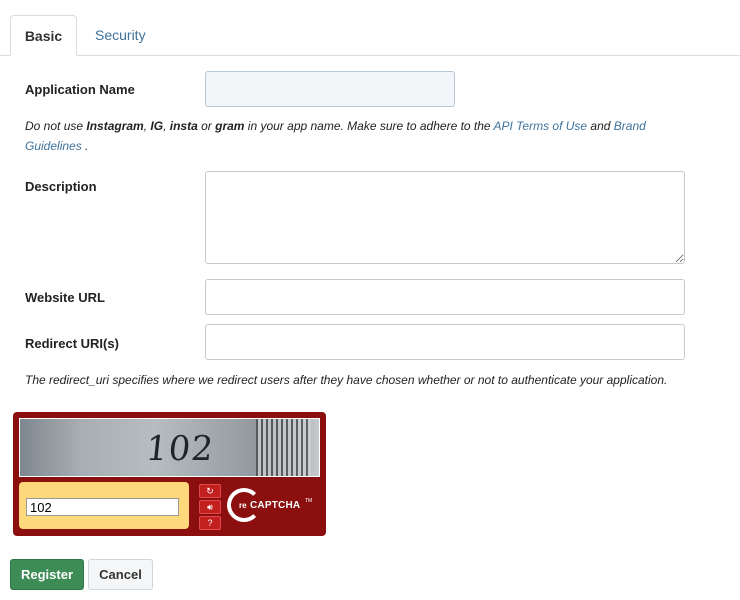 This screenshot has width=740, height=600. Describe the element at coordinates (56, 126) in the screenshot. I see `help-text-segment: Do not use` at that location.